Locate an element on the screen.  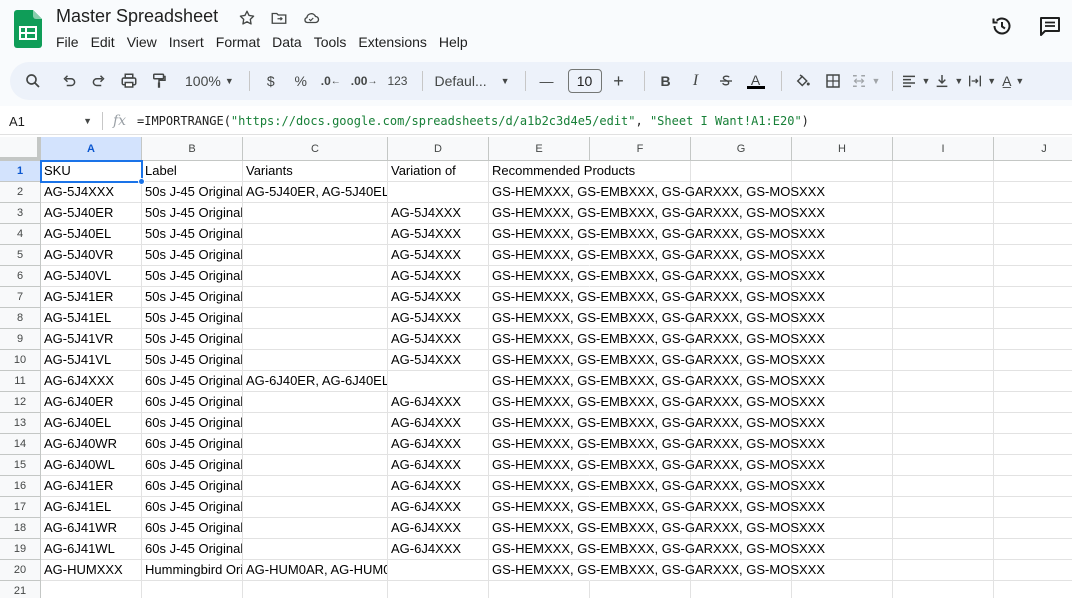
cell-j9 is located at coordinates (1033, 339).